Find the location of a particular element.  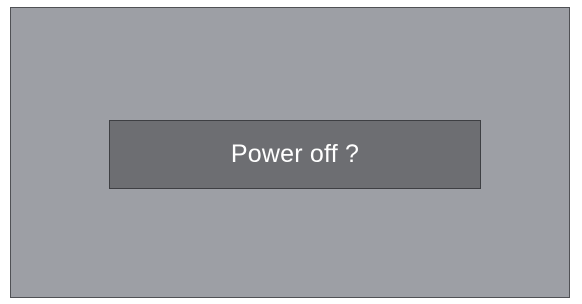

power-off-dialog: Power off ? is located at coordinates (295, 154).